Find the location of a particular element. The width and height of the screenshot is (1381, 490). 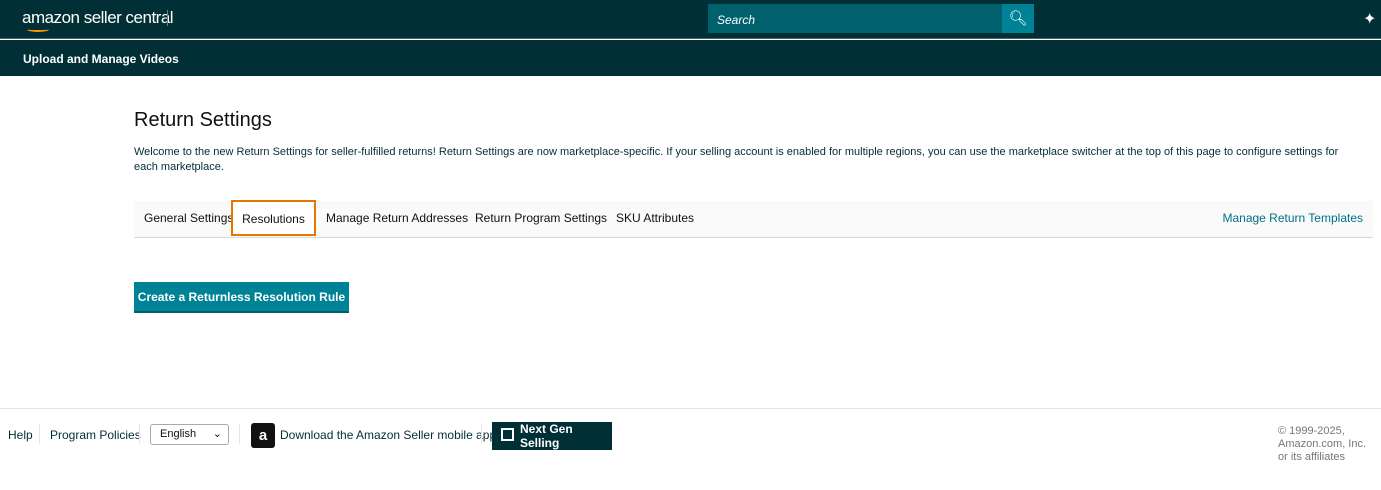

tab-general-settings: General Settings is located at coordinates (188, 218).